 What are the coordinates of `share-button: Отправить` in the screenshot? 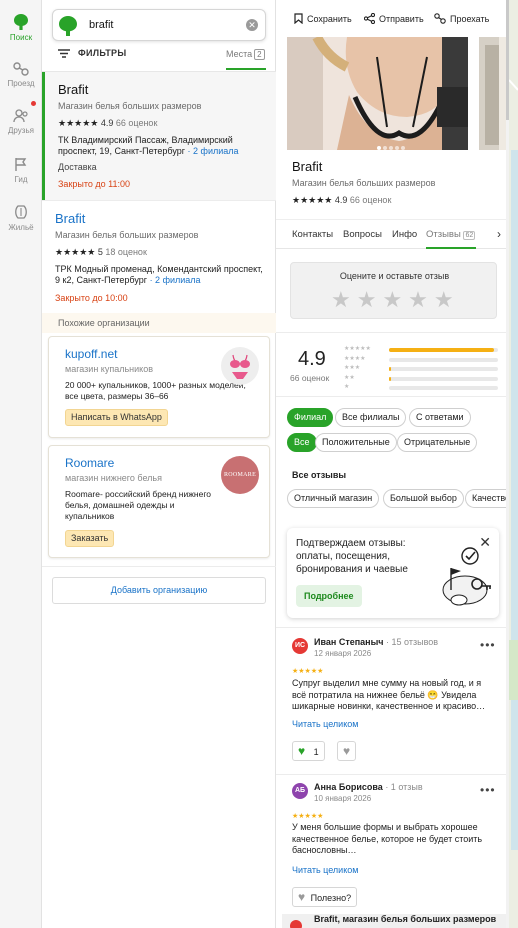 It's located at (393, 18).